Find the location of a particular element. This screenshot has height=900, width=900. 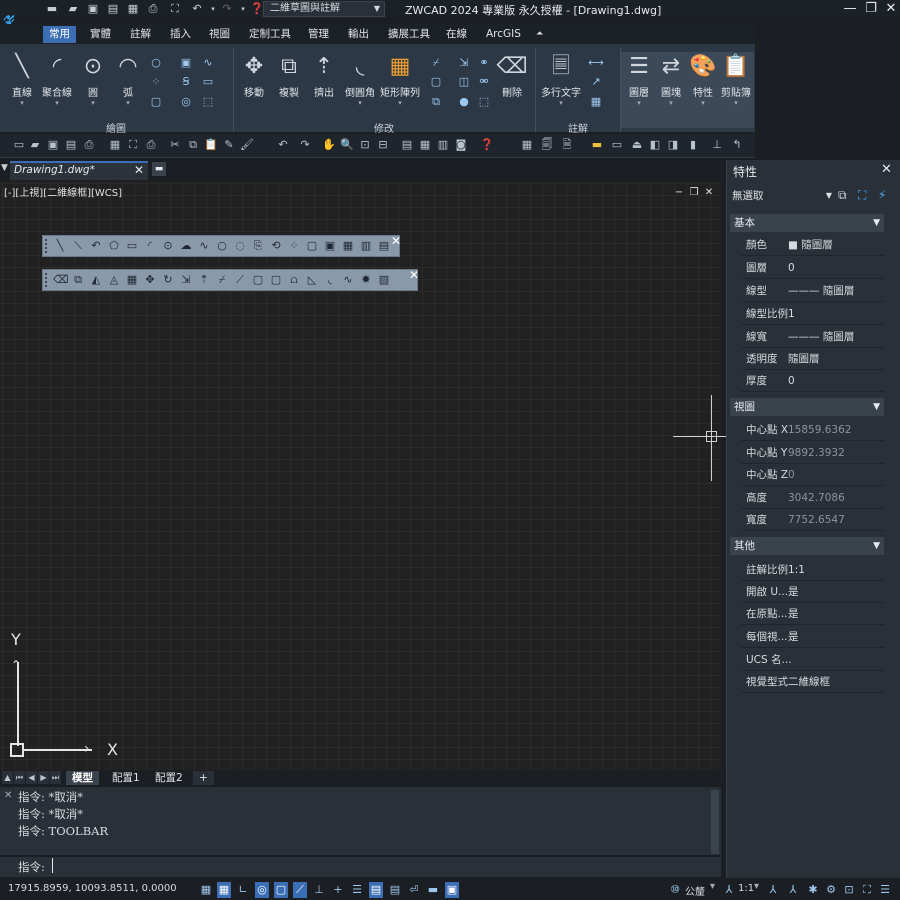

property-row: 高度 3042.7086 is located at coordinates (812, 498).